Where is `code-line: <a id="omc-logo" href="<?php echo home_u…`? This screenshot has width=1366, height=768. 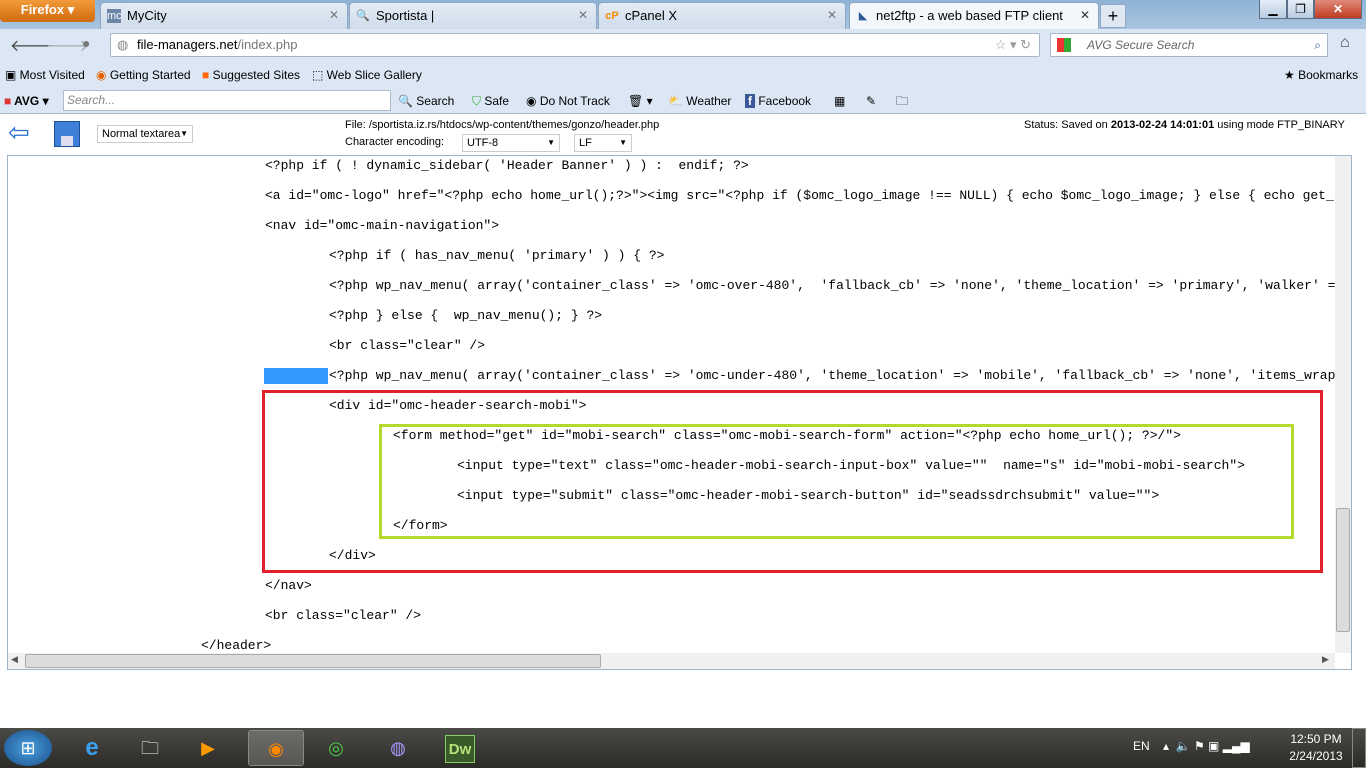 code-line: <a id="omc-logo" href="<?php echo home_u… is located at coordinates (800, 195).